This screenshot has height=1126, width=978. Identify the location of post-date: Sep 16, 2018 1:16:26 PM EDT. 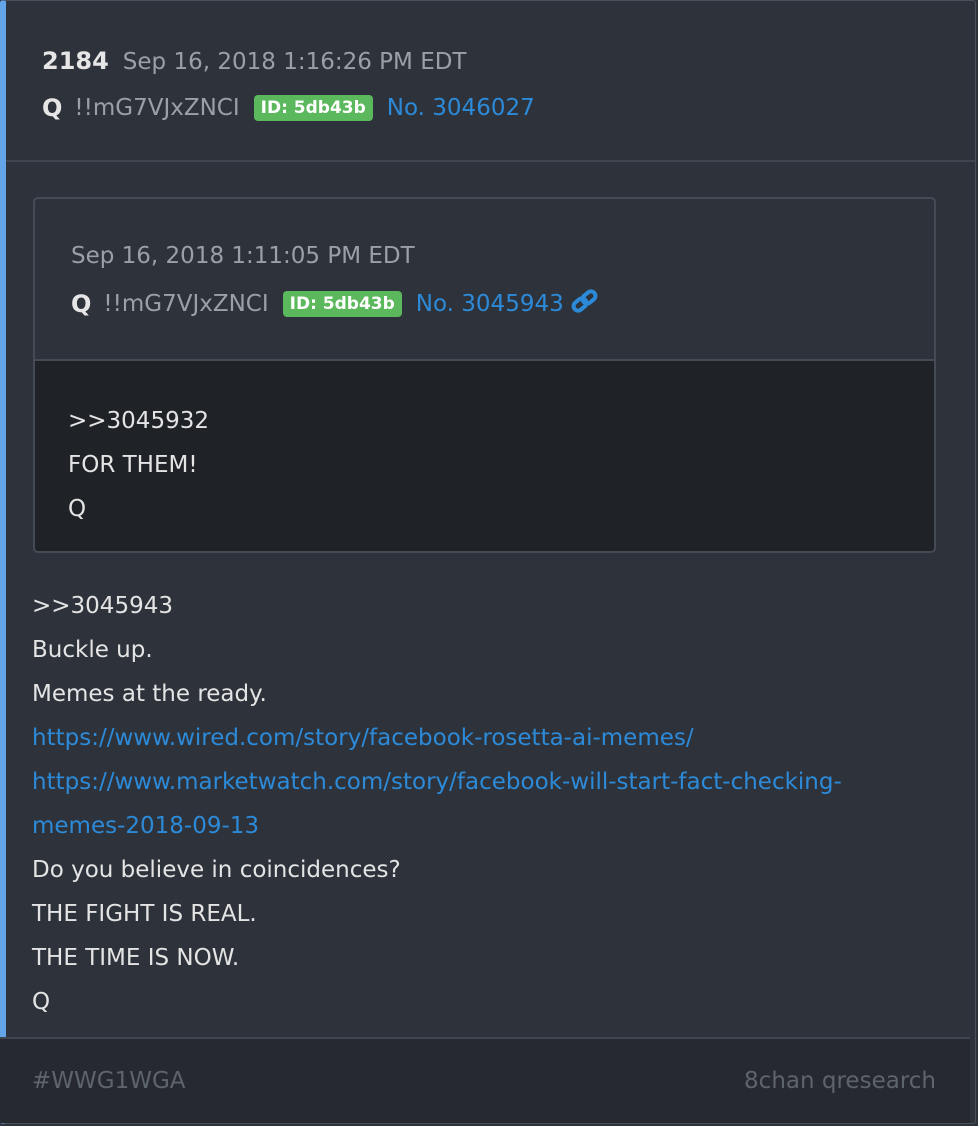
(294, 62).